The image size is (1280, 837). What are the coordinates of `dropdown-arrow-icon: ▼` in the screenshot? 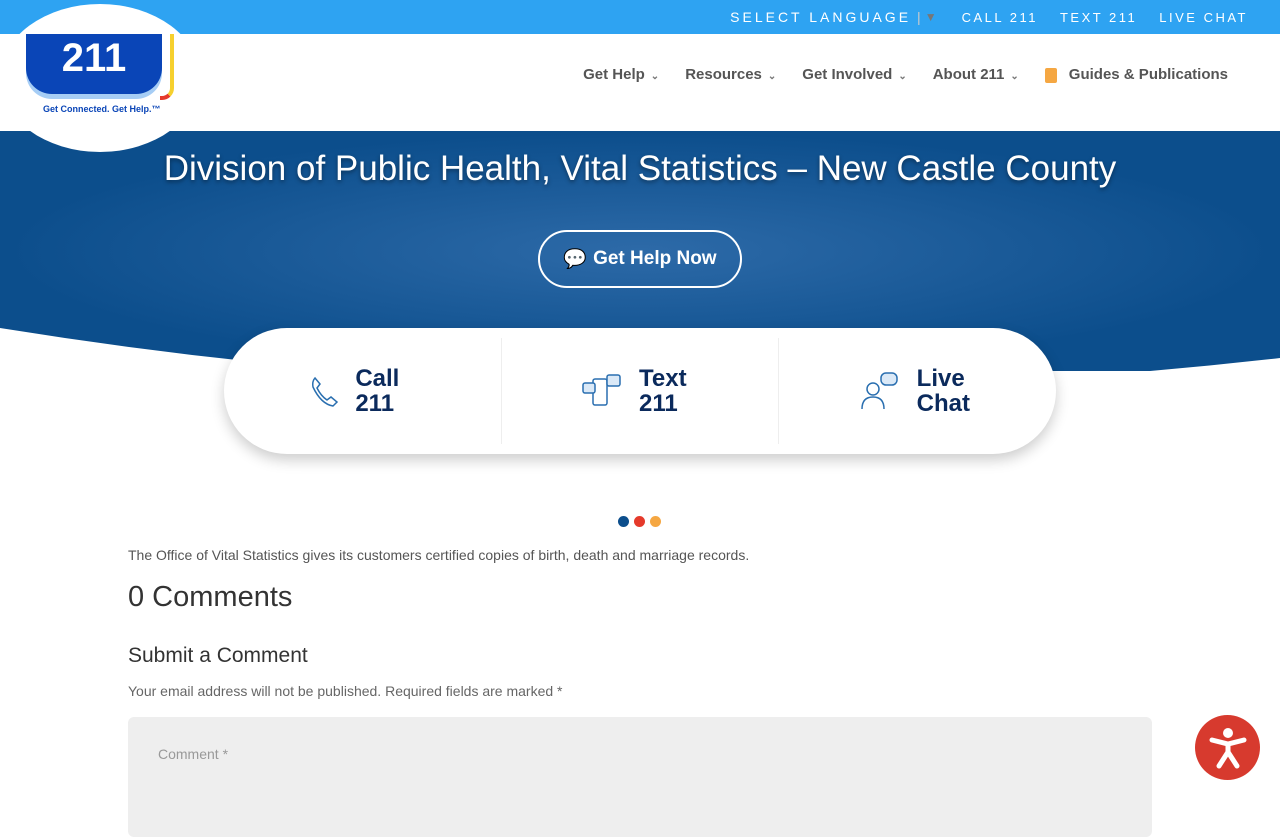 It's located at (932, 17).